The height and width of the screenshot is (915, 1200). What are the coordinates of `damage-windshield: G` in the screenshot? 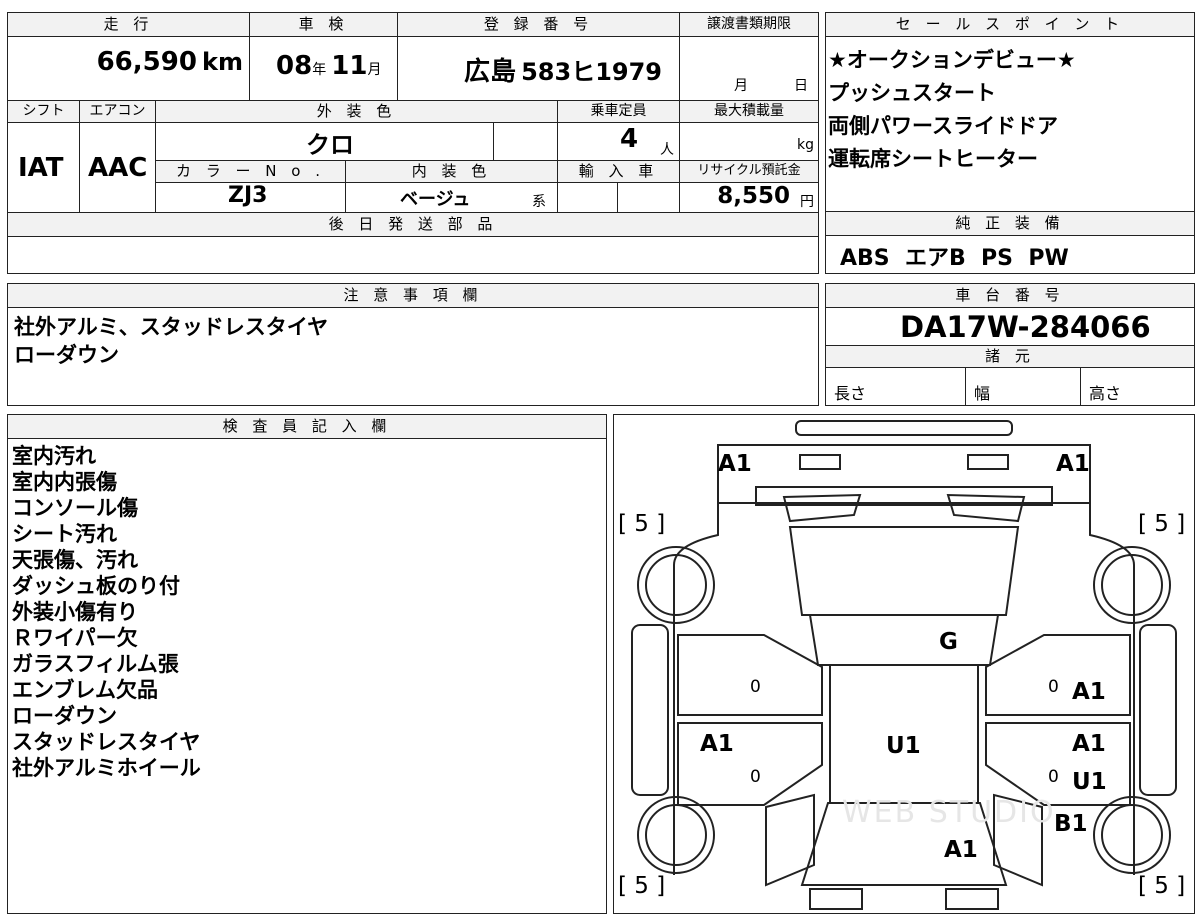 It's located at (948, 642).